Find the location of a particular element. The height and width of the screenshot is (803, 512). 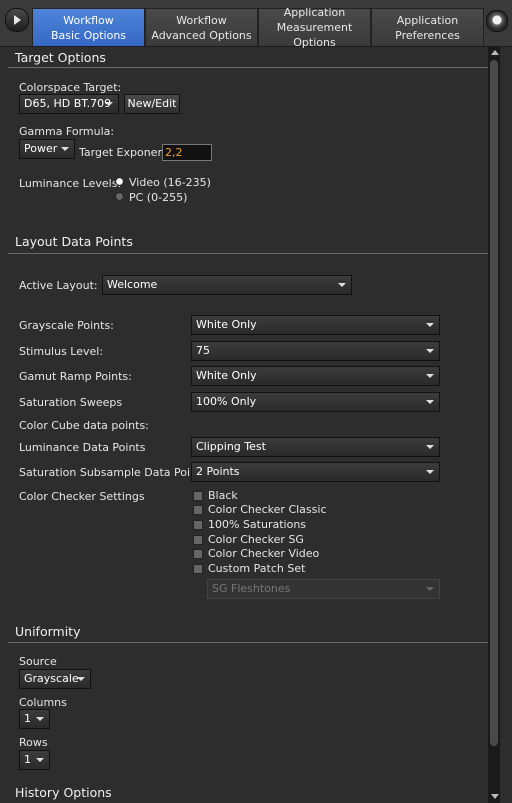

saturation-subsample-label: Saturation Subsample Data Points is located at coordinates (113, 472).